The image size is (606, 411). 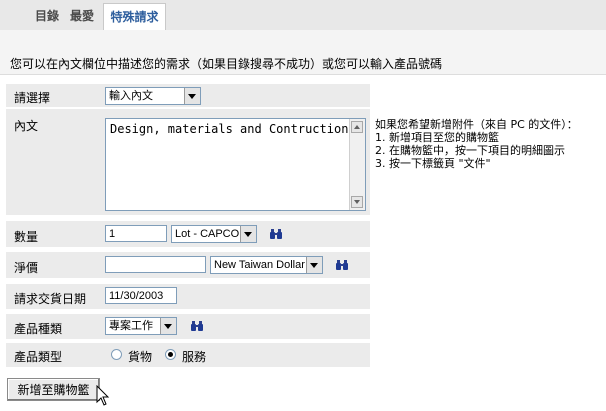 I want to click on row-select: 請選擇 輸入內文, so click(x=188, y=95).